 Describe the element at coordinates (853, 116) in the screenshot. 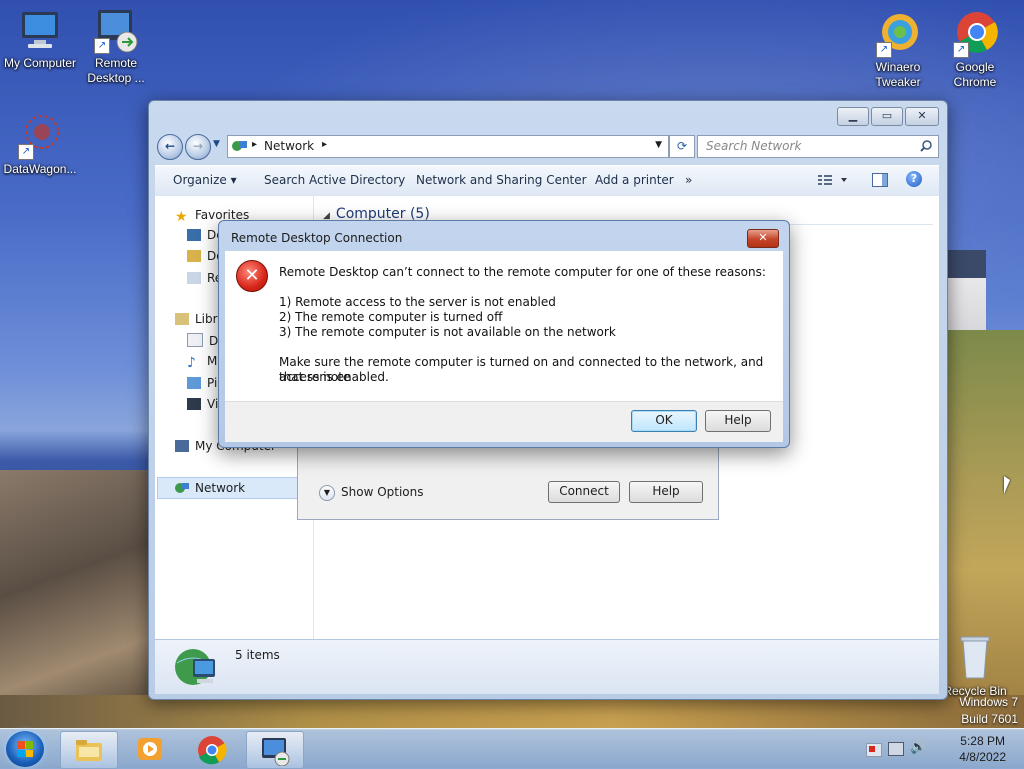

I see `minimize-button: ▁` at that location.